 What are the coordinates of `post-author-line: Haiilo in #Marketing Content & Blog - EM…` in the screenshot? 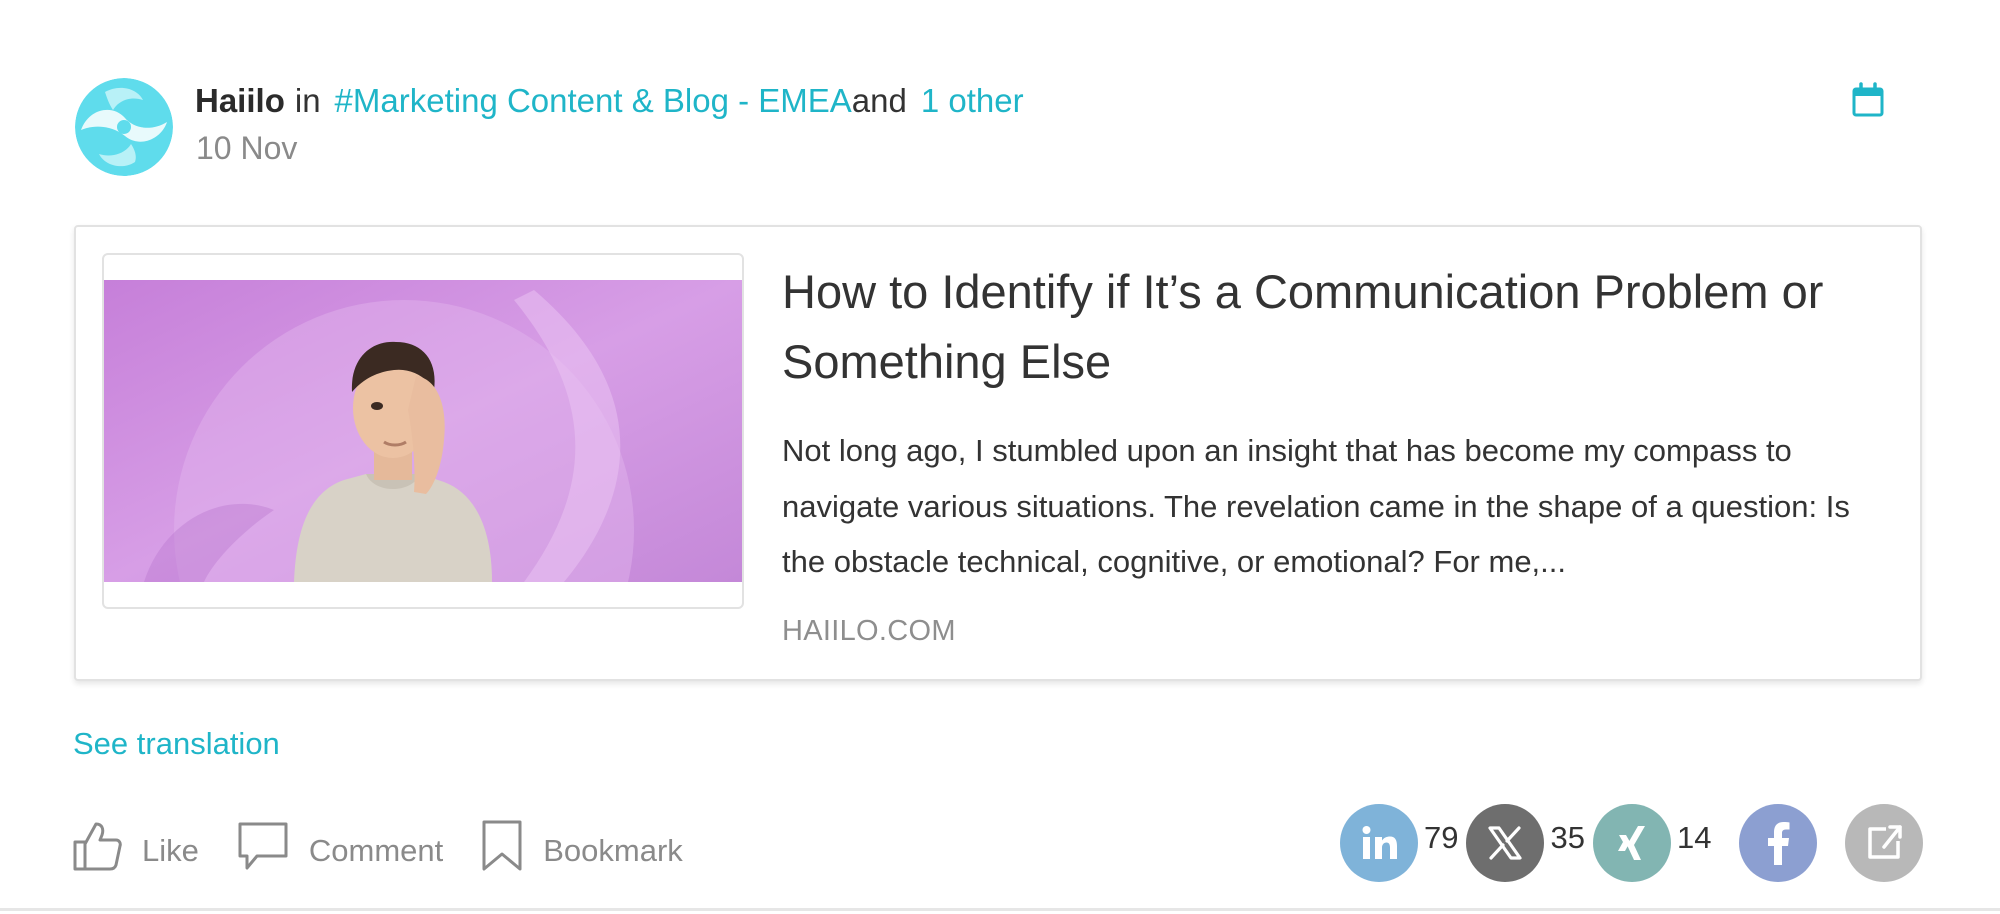 It's located at (609, 101).